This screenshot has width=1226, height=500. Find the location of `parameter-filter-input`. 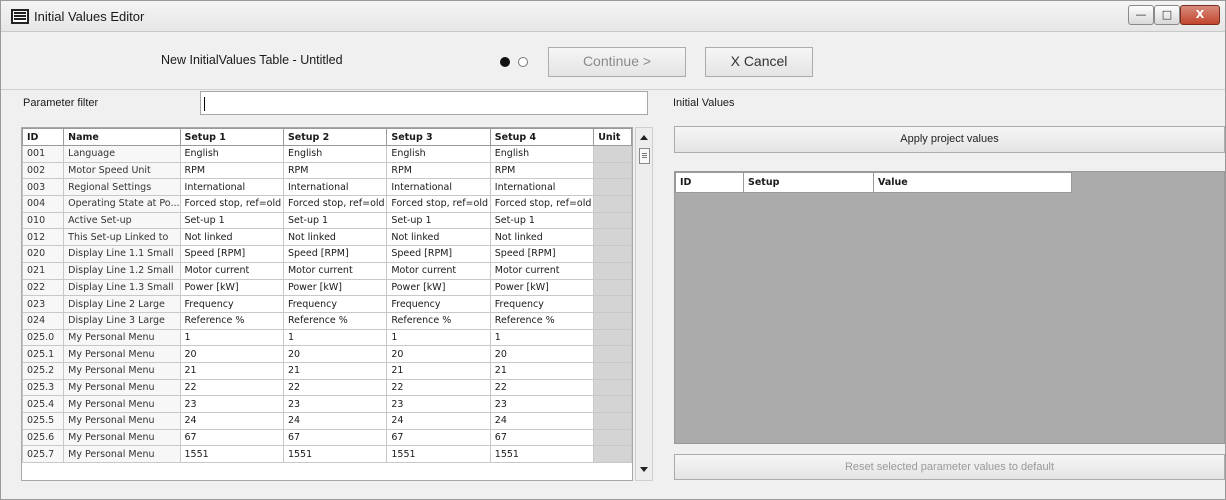

parameter-filter-input is located at coordinates (424, 103).